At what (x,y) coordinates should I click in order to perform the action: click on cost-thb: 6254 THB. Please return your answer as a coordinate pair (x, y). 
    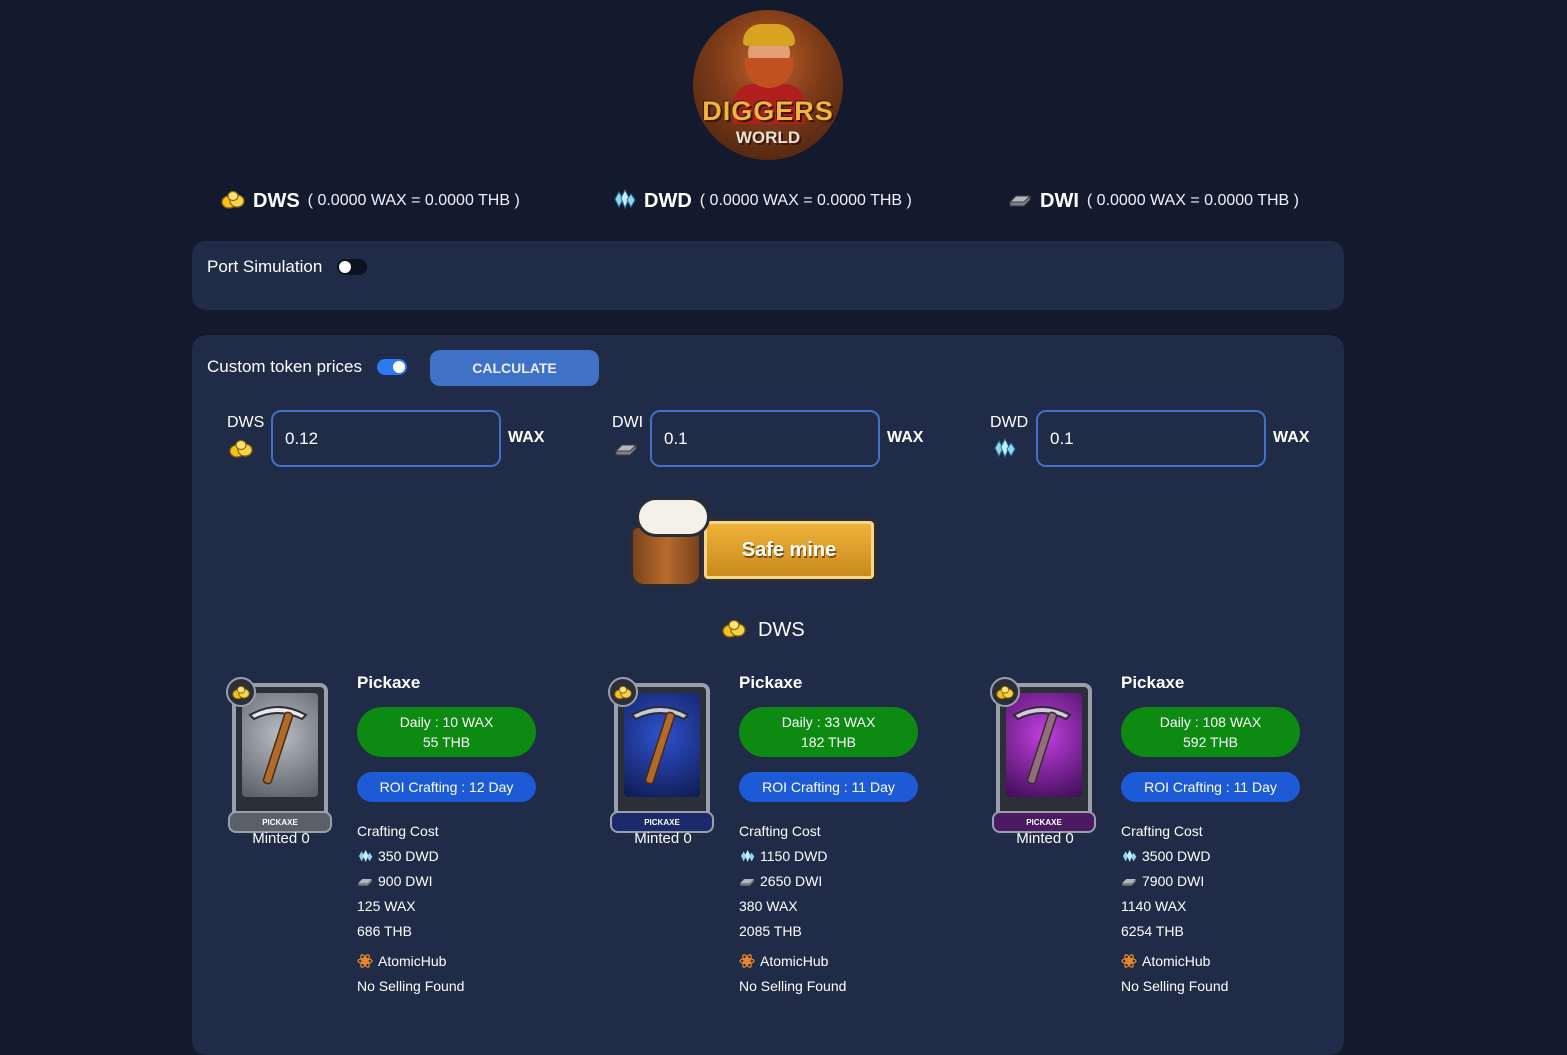
    Looking at the image, I should click on (1152, 930).